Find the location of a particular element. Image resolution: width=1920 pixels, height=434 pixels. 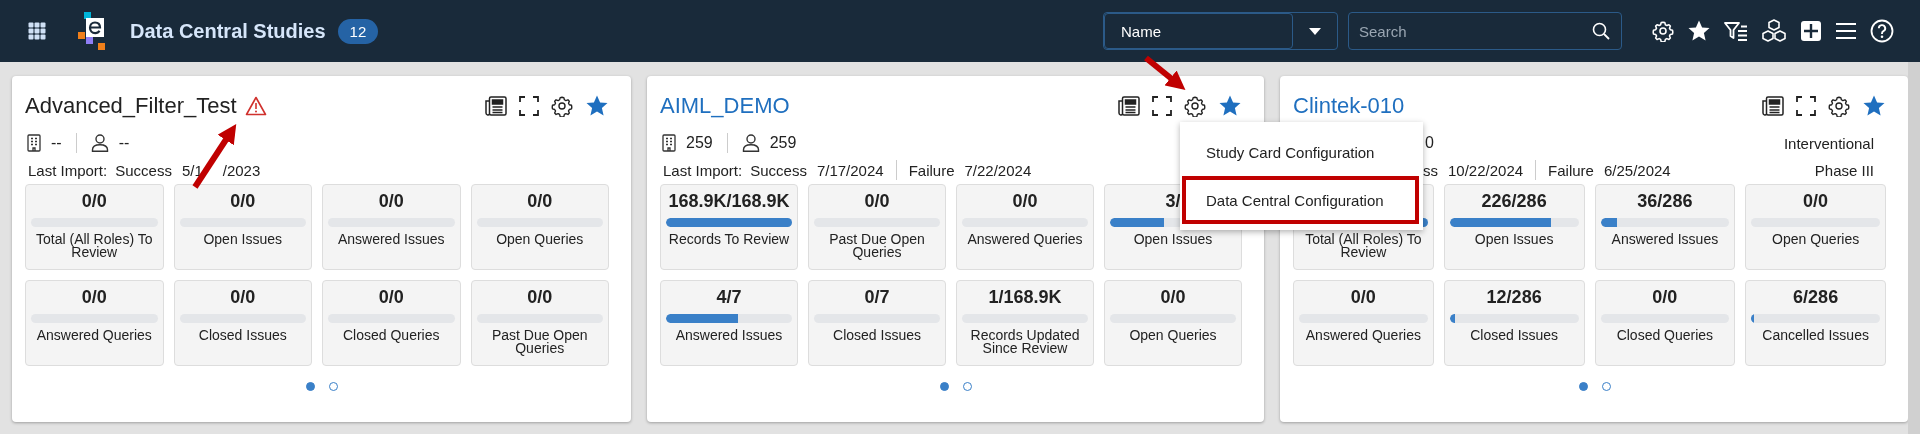

import-date: 7/22/2024 is located at coordinates (998, 170).